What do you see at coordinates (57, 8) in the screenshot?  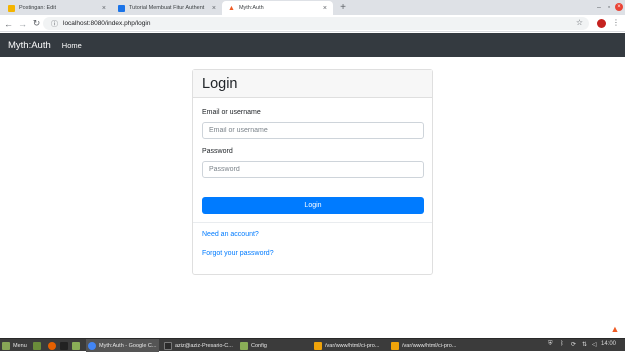 I see `tab-postingan: Postingan: Edit ×` at bounding box center [57, 8].